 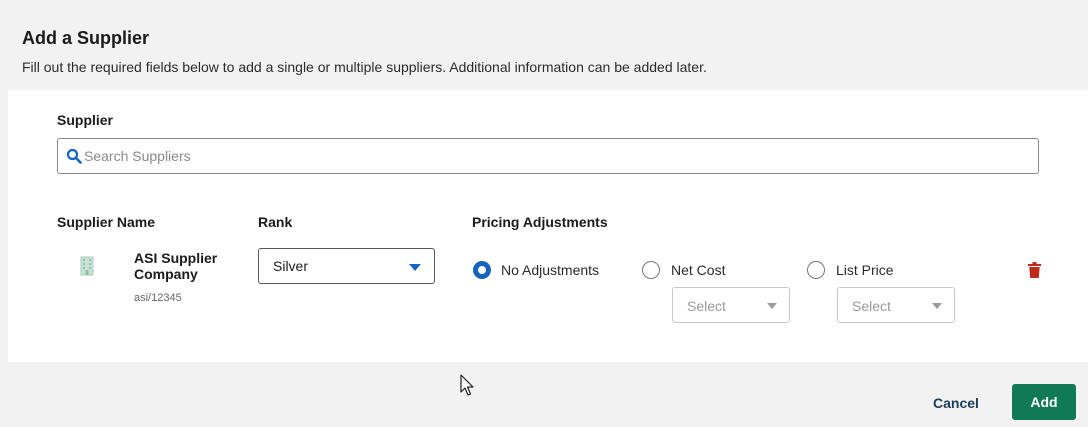 What do you see at coordinates (87, 266) in the screenshot?
I see `building-icon` at bounding box center [87, 266].